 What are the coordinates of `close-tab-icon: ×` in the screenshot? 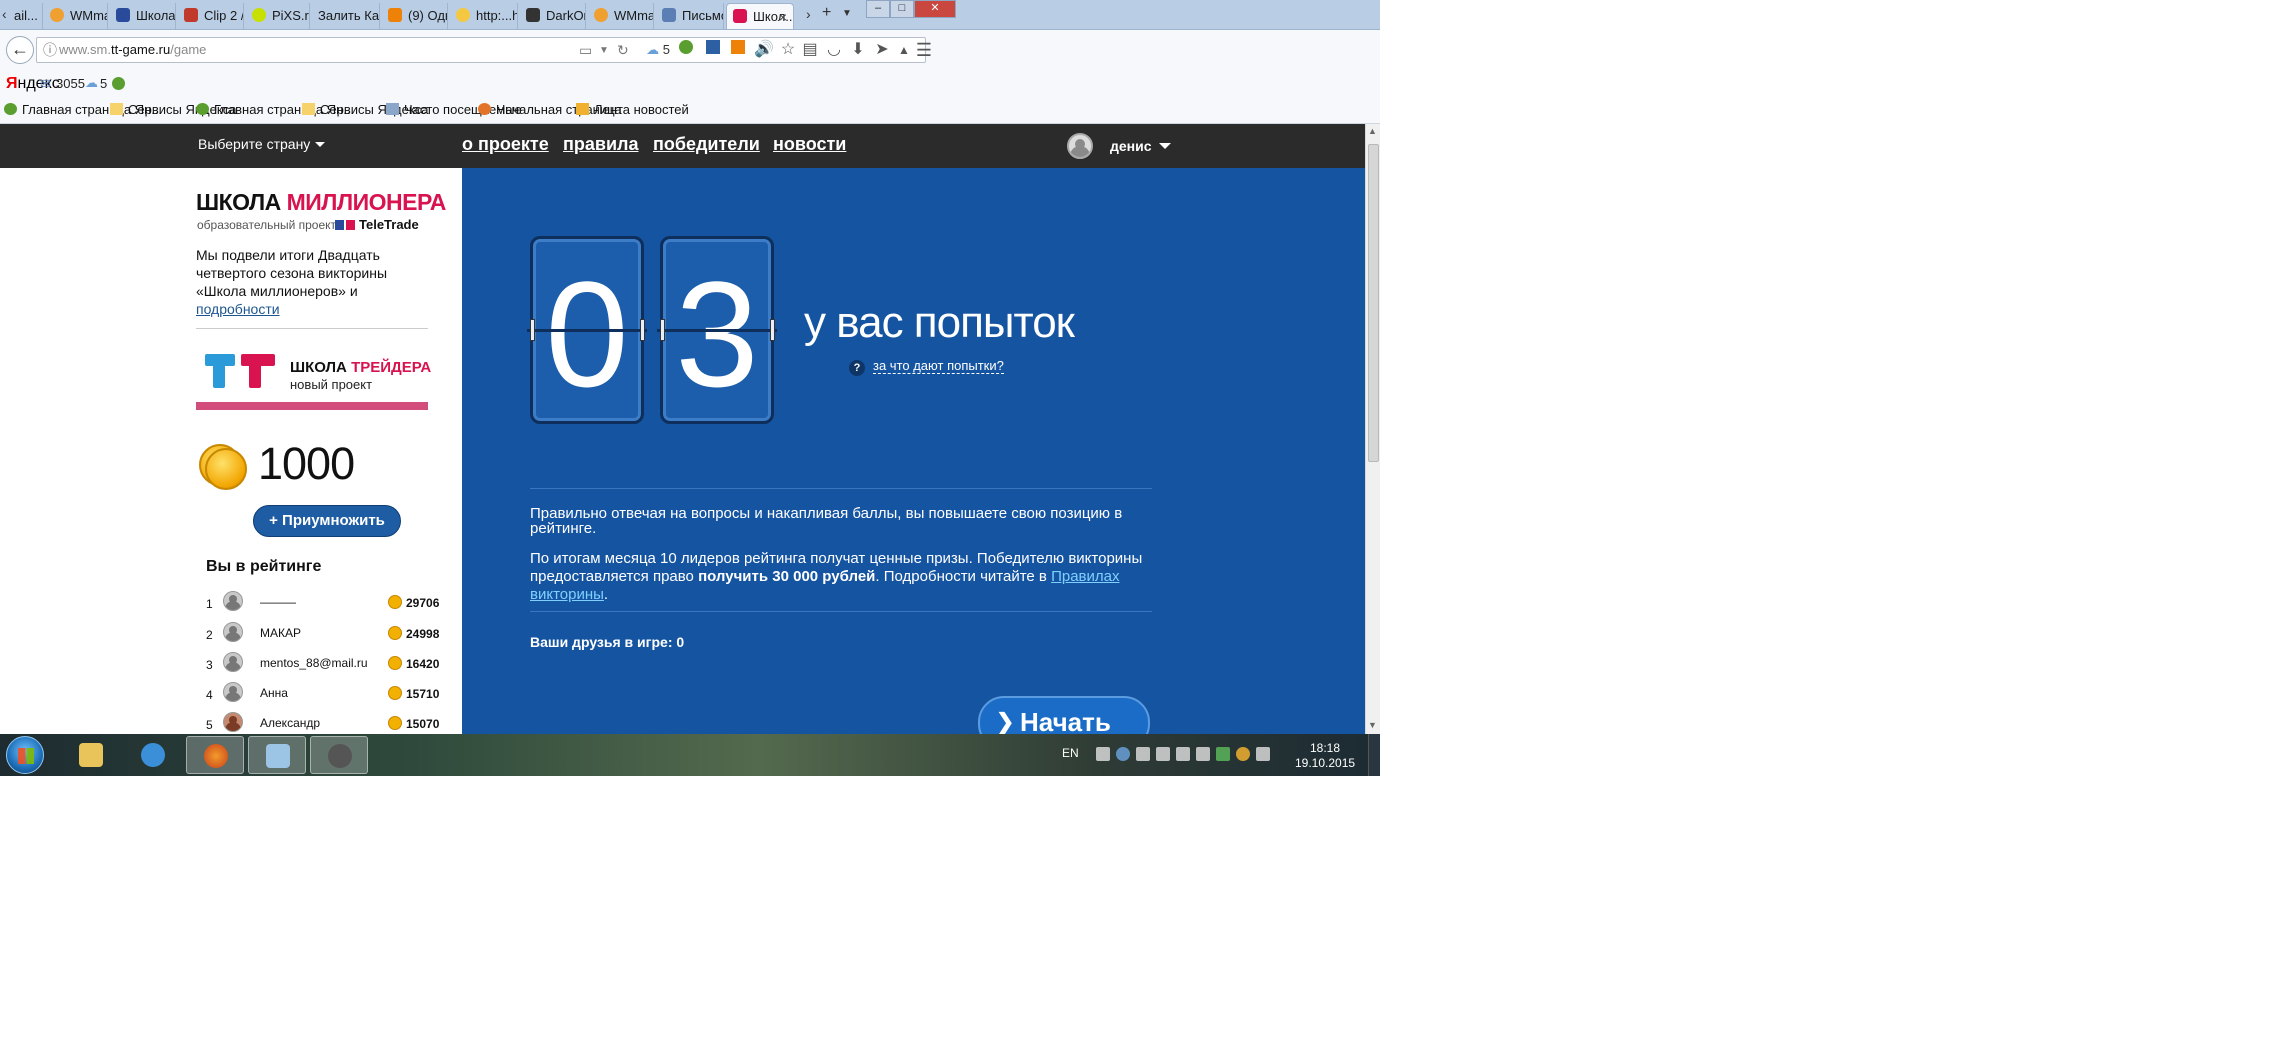 It's located at (783, 16).